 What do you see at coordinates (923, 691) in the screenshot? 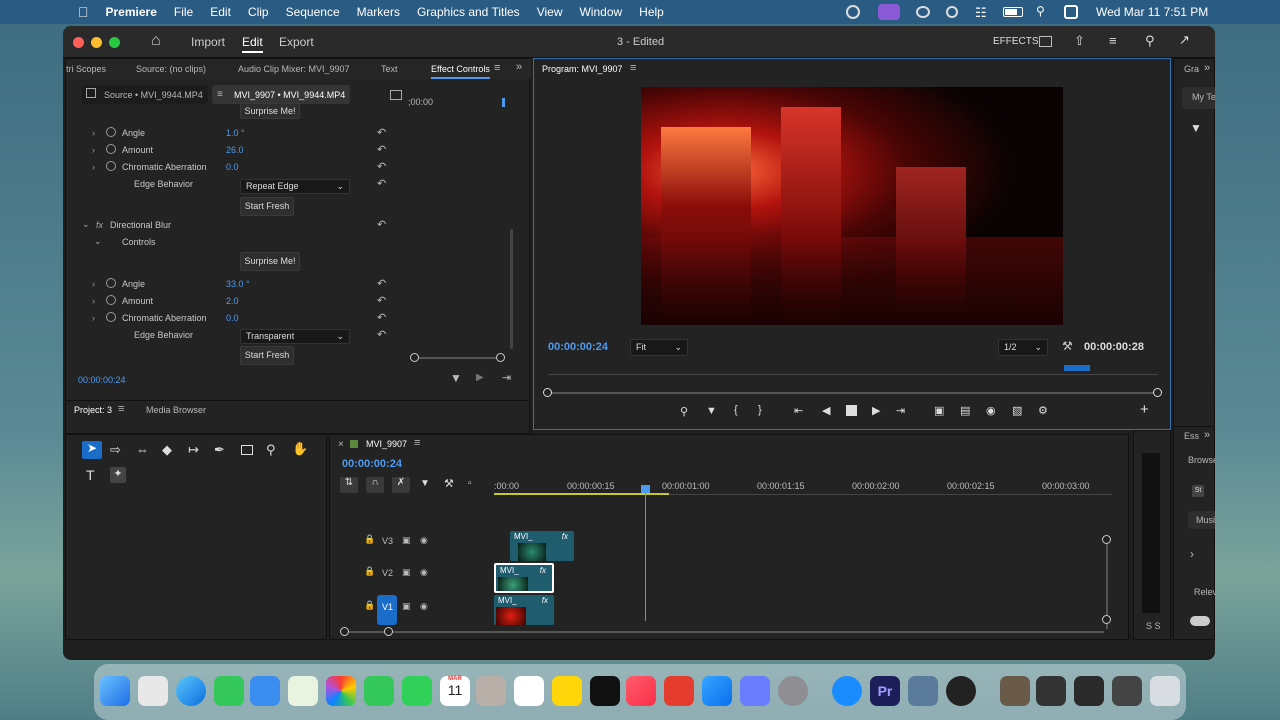
I see `utility-app-icon` at bounding box center [923, 691].